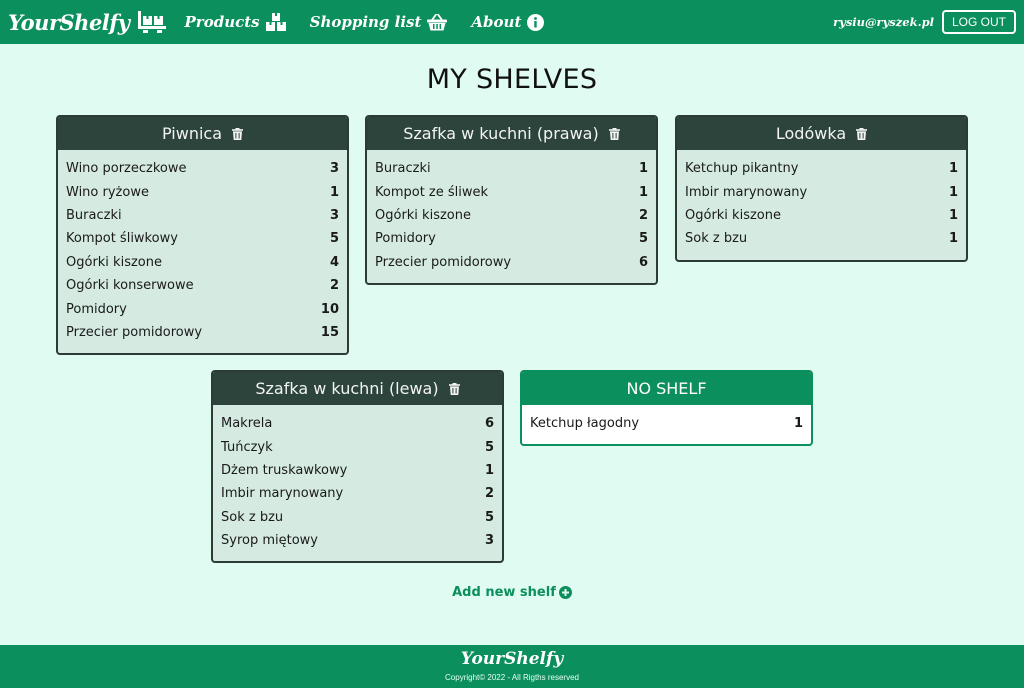  I want to click on shelf-item: Buraczki 3, so click(202, 215).